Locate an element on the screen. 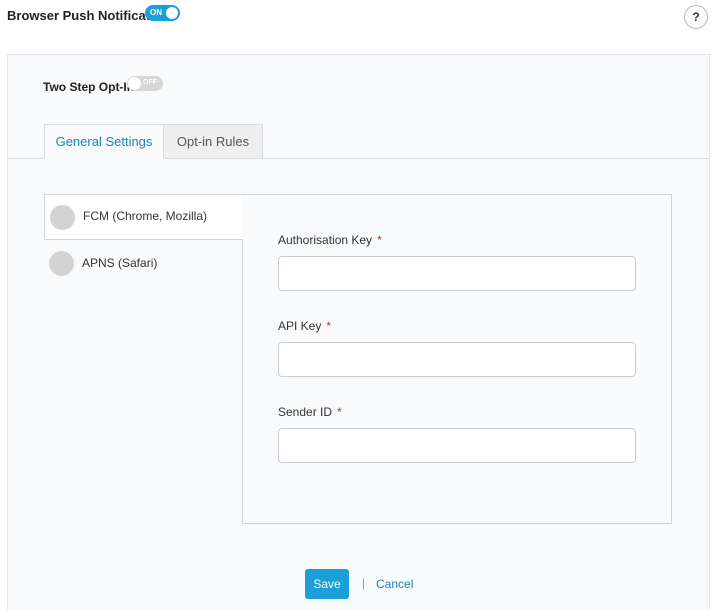 This screenshot has width=717, height=610. provider-item-apns: APNS (Safari) is located at coordinates (143, 263).